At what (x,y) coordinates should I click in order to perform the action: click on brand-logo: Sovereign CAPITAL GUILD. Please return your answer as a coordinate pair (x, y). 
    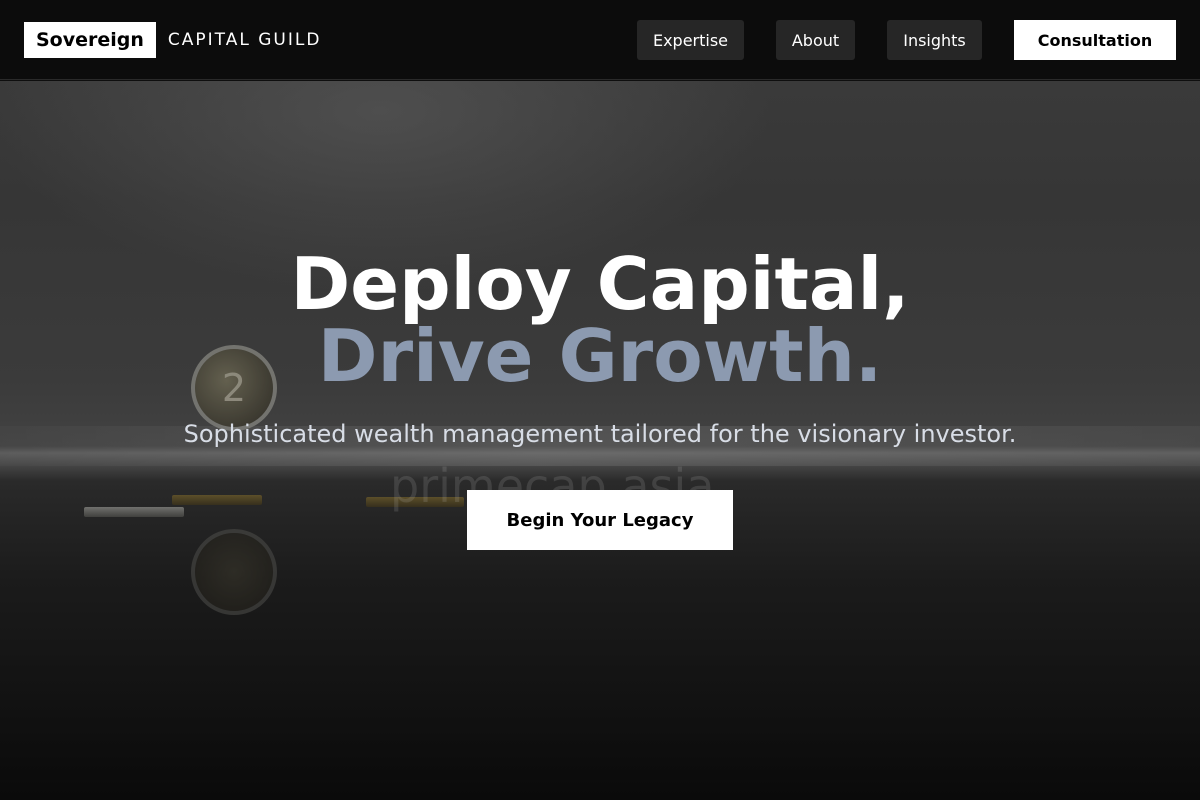
    Looking at the image, I should click on (172, 40).